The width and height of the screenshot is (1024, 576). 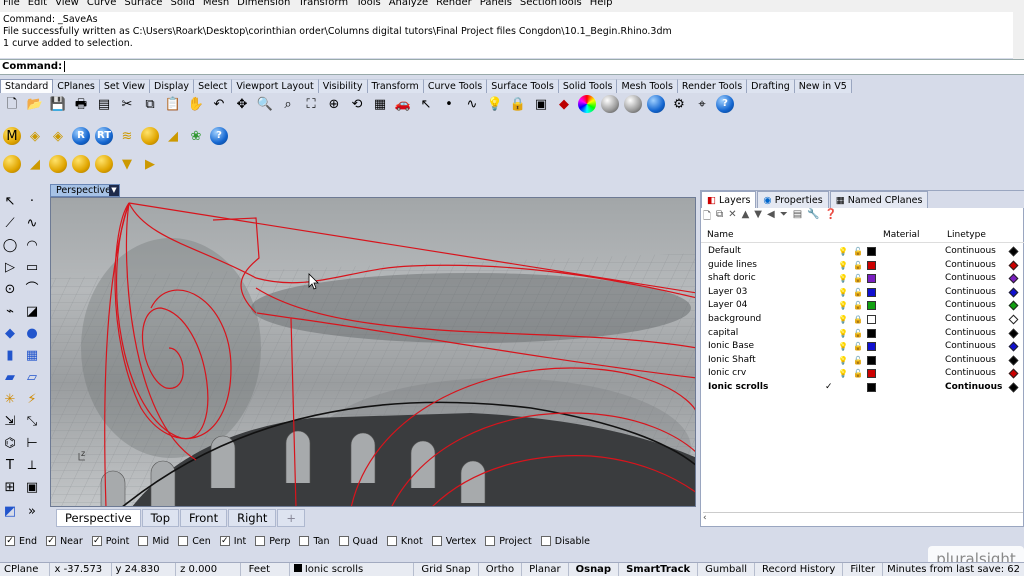 What do you see at coordinates (32, 399) in the screenshot?
I see `trim-icon: ⚡` at bounding box center [32, 399].